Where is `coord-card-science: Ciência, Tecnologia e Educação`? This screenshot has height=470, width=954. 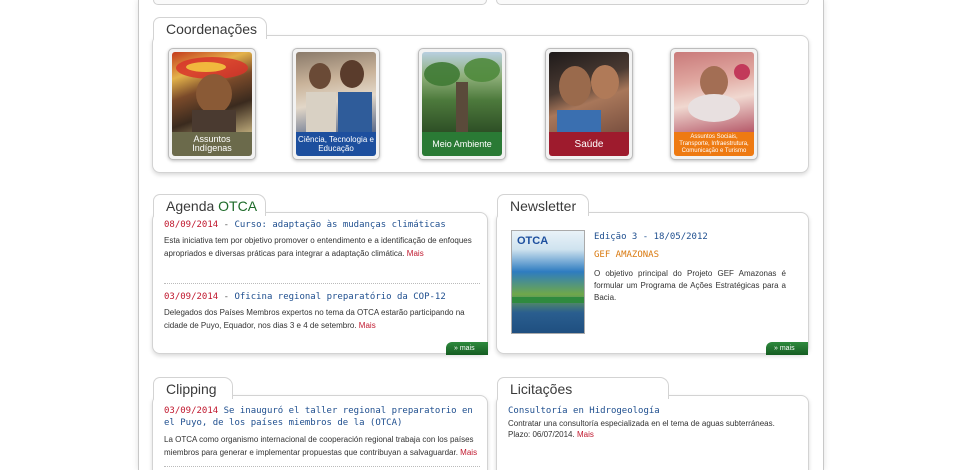 coord-card-science: Ciência, Tecnologia e Educação is located at coordinates (336, 104).